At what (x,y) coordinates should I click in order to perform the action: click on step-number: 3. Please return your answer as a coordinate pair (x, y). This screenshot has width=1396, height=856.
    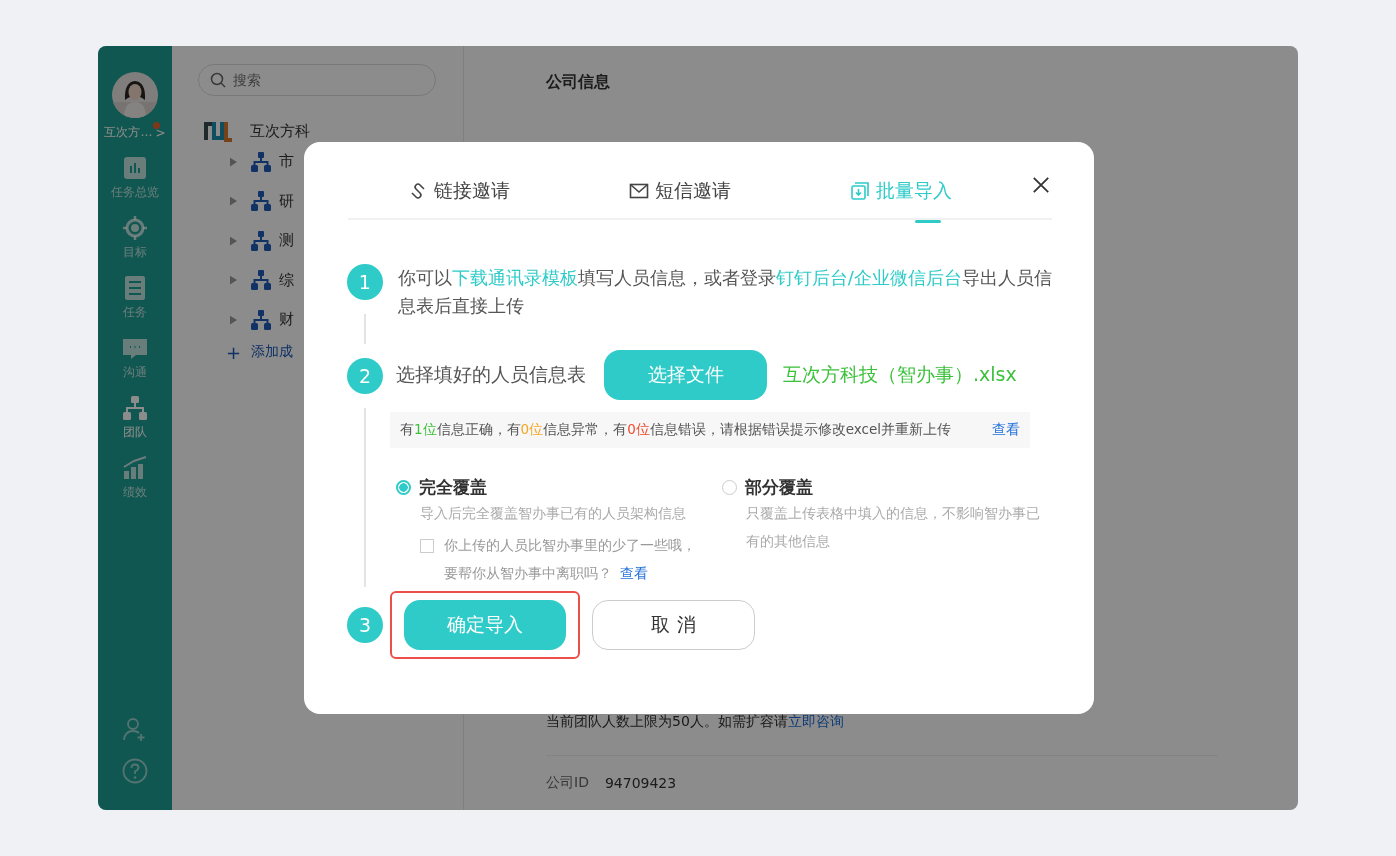
    Looking at the image, I should click on (365, 625).